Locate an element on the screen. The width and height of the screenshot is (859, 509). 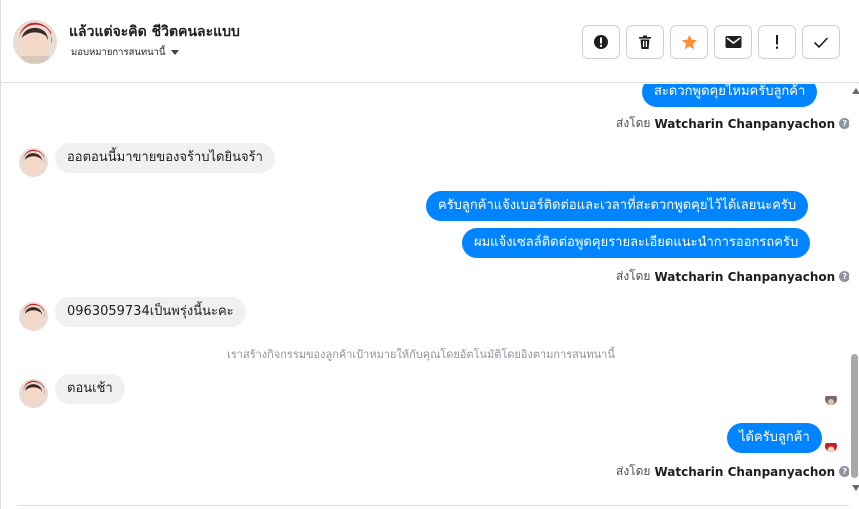
assign-conversation-dropdown: มอบหมายการสนทนานี้ is located at coordinates (125, 52).